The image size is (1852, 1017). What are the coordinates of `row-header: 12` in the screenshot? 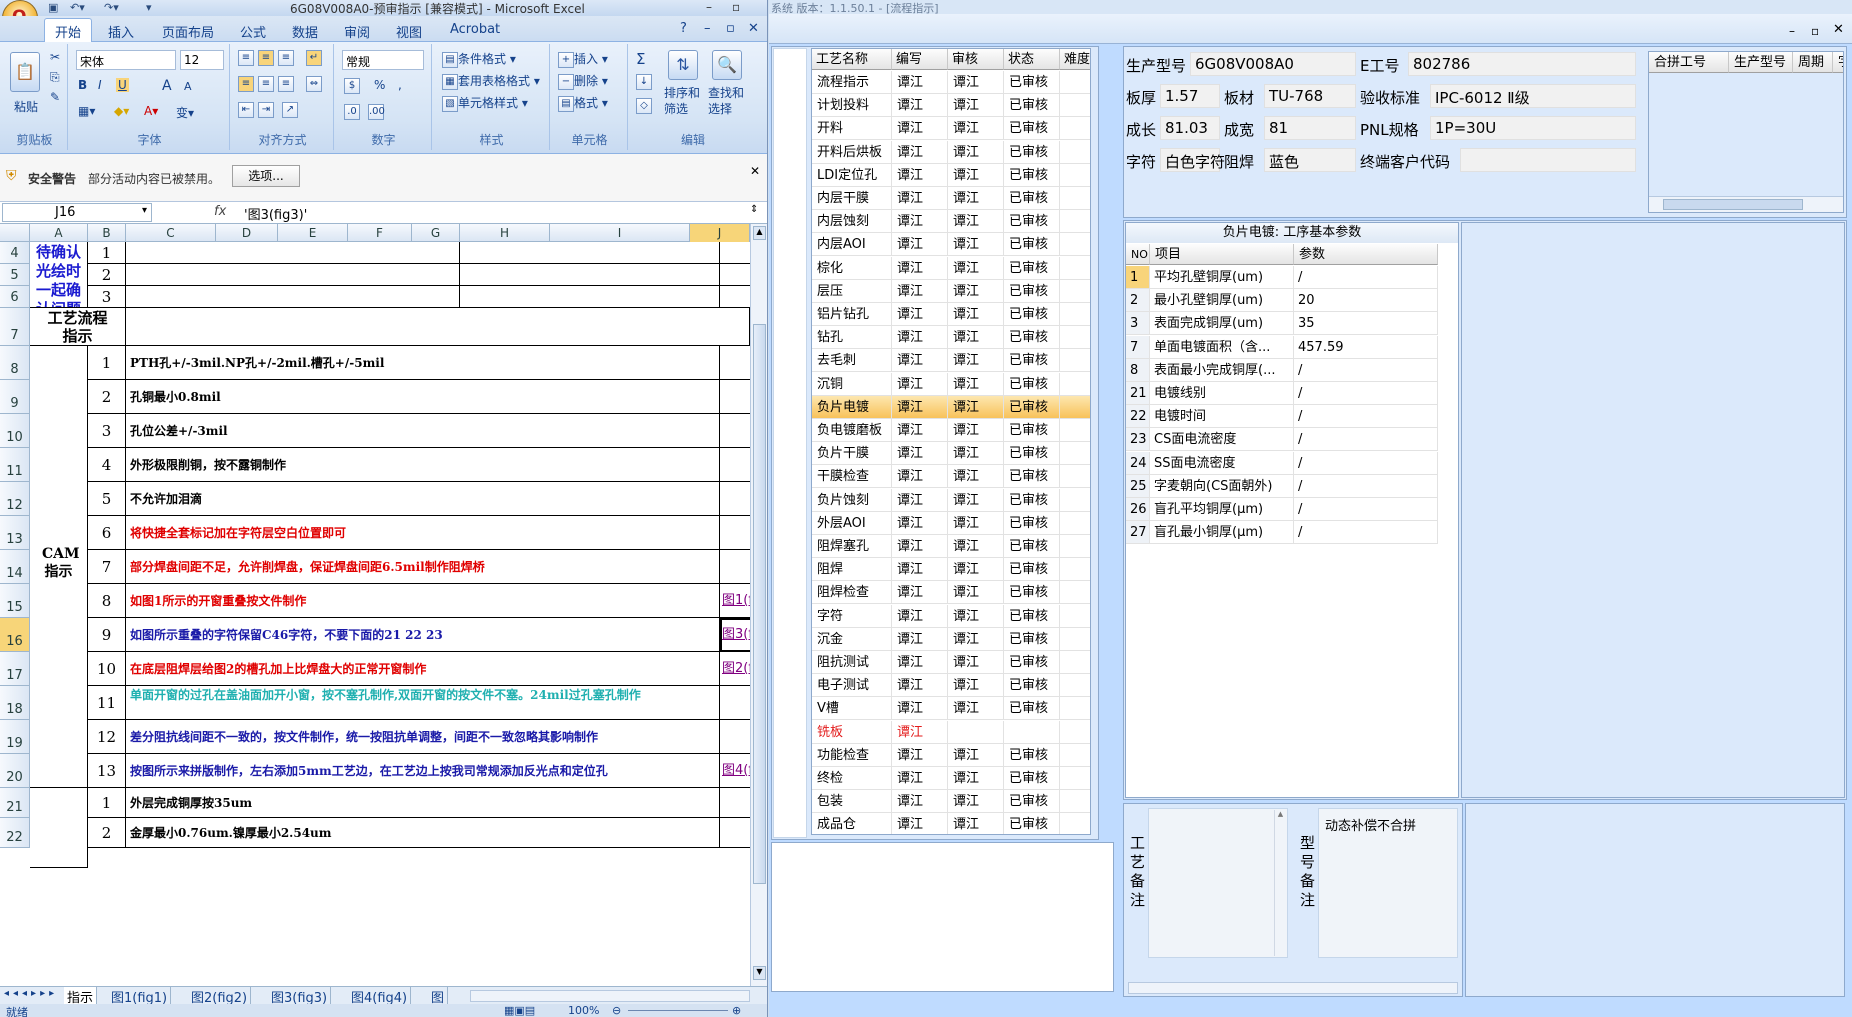 It's located at (15, 499).